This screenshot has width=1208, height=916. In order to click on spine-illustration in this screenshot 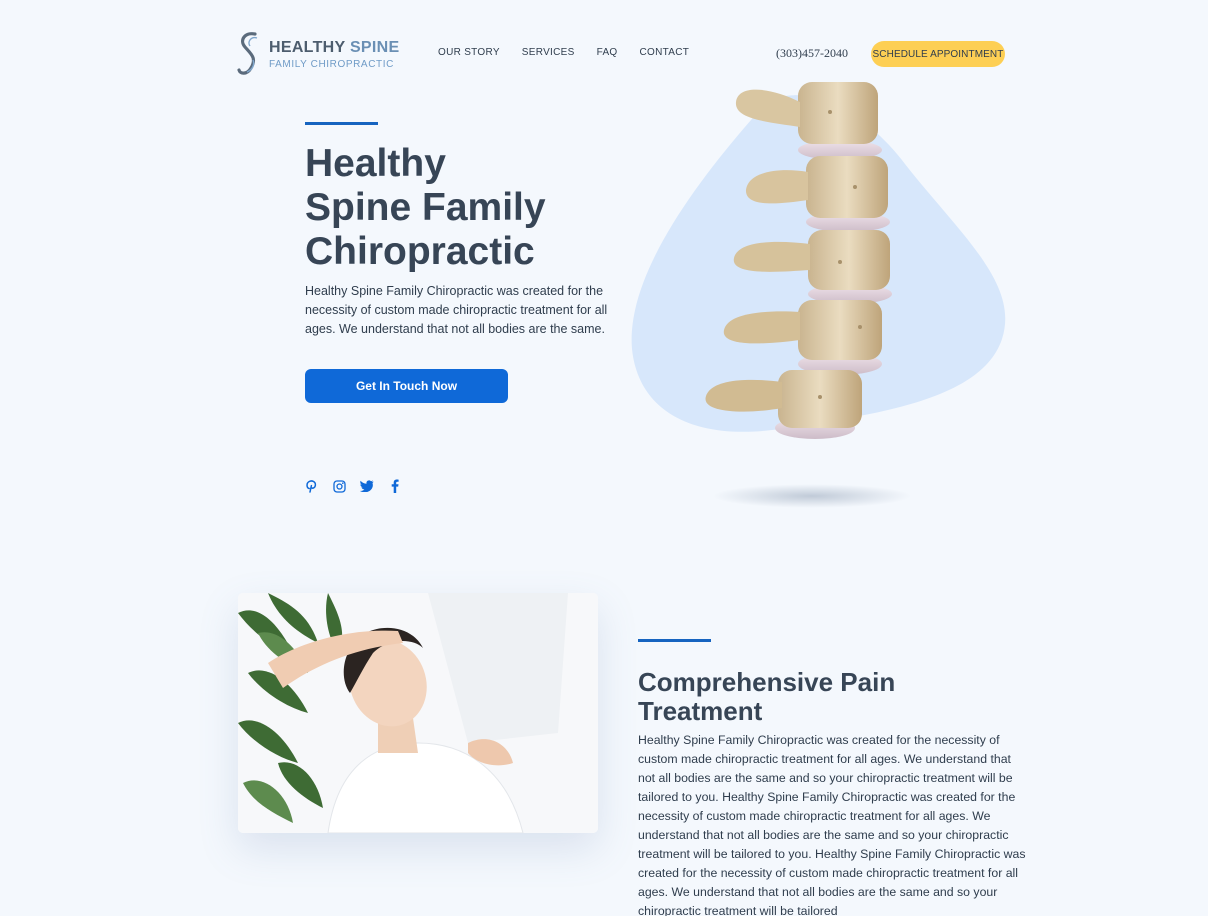, I will do `click(798, 260)`.